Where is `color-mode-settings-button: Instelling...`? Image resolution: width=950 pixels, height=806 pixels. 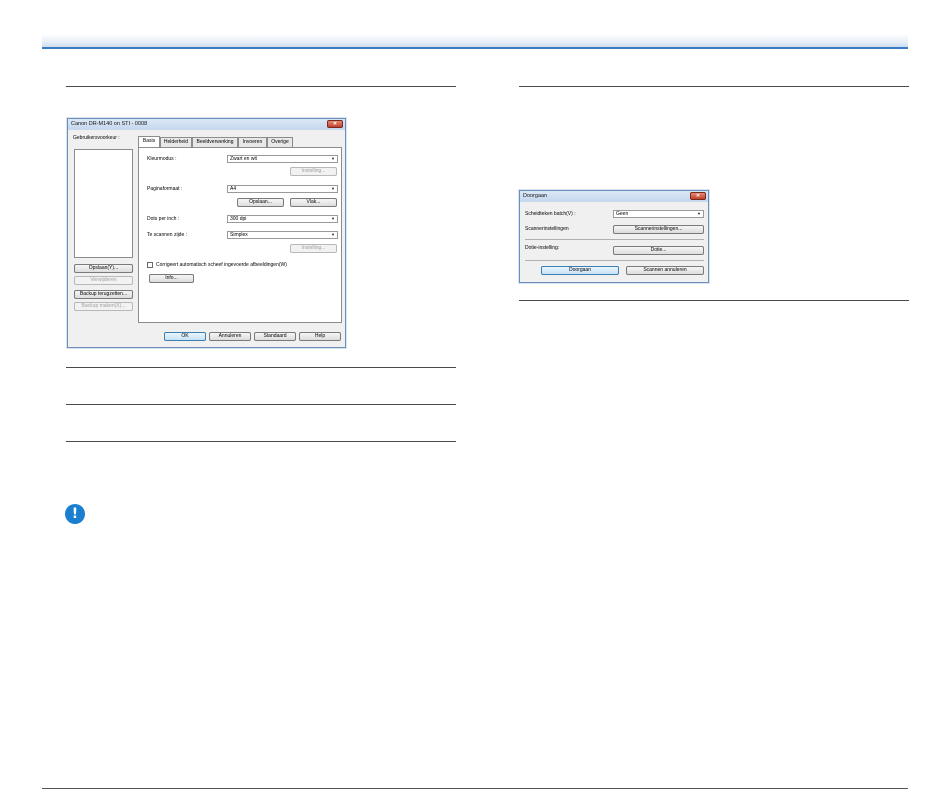
color-mode-settings-button: Instelling... is located at coordinates (313, 171).